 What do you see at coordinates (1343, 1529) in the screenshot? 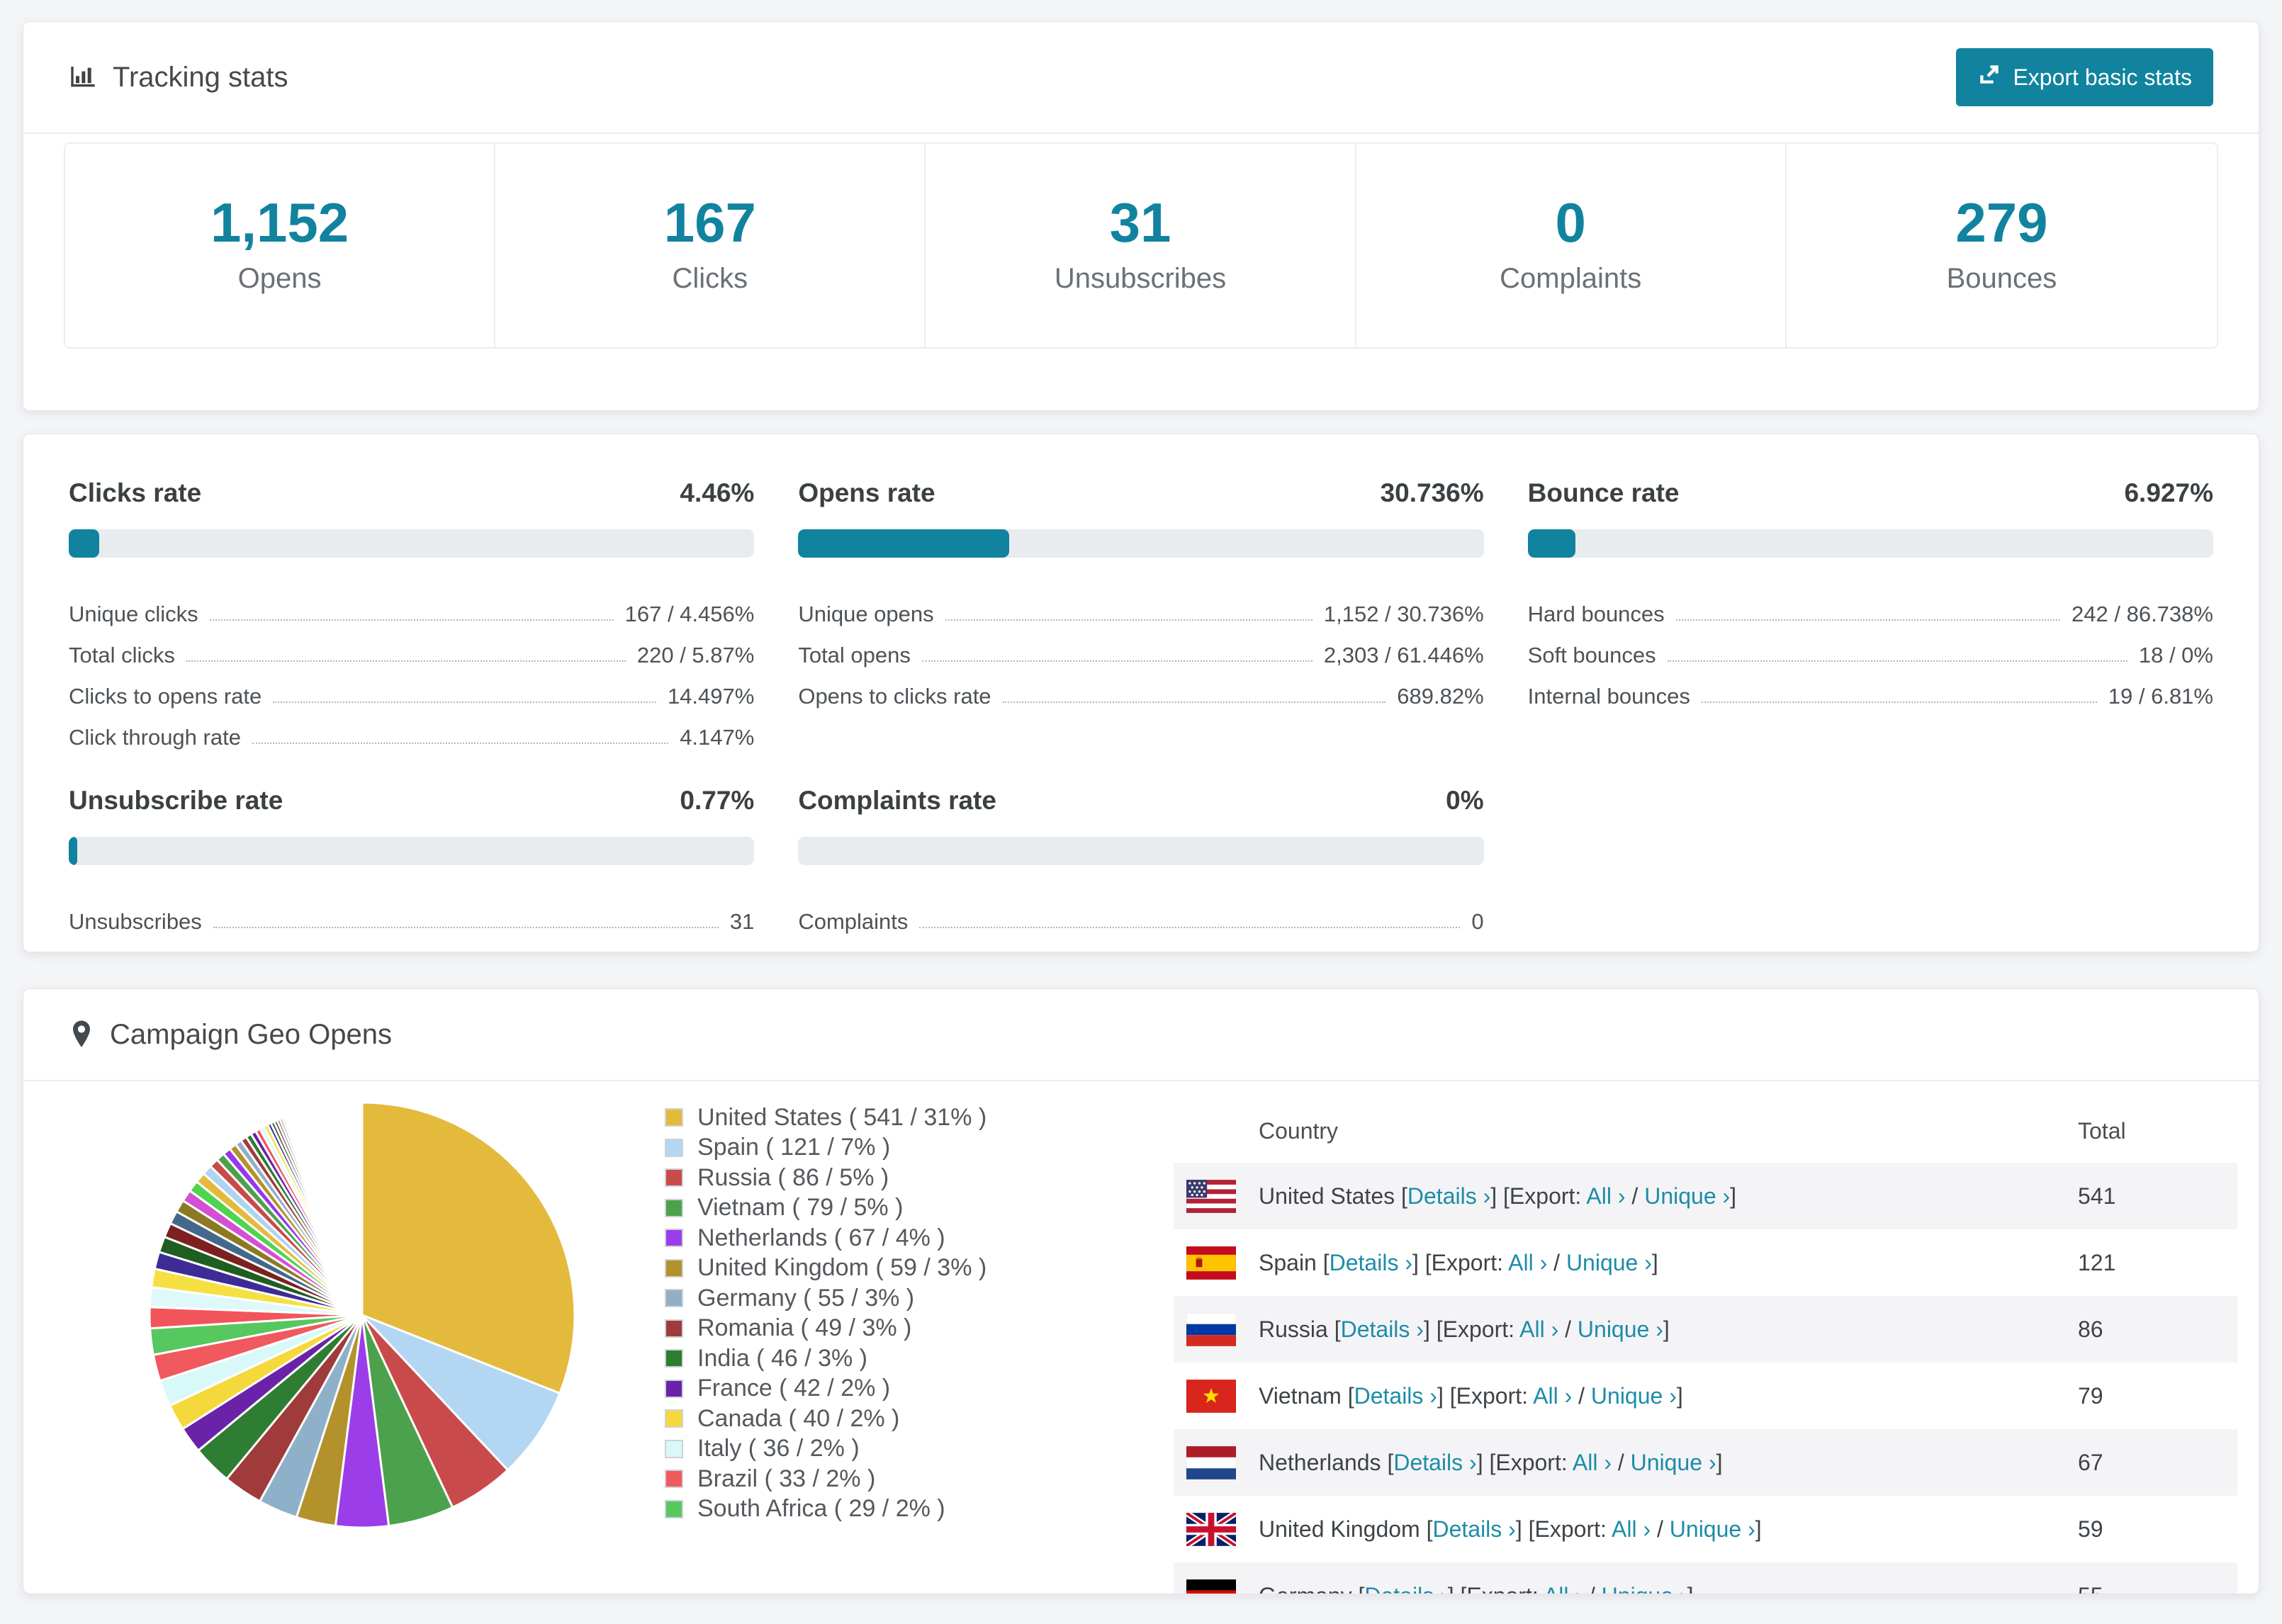
I see `country-name: United Kingdom` at bounding box center [1343, 1529].